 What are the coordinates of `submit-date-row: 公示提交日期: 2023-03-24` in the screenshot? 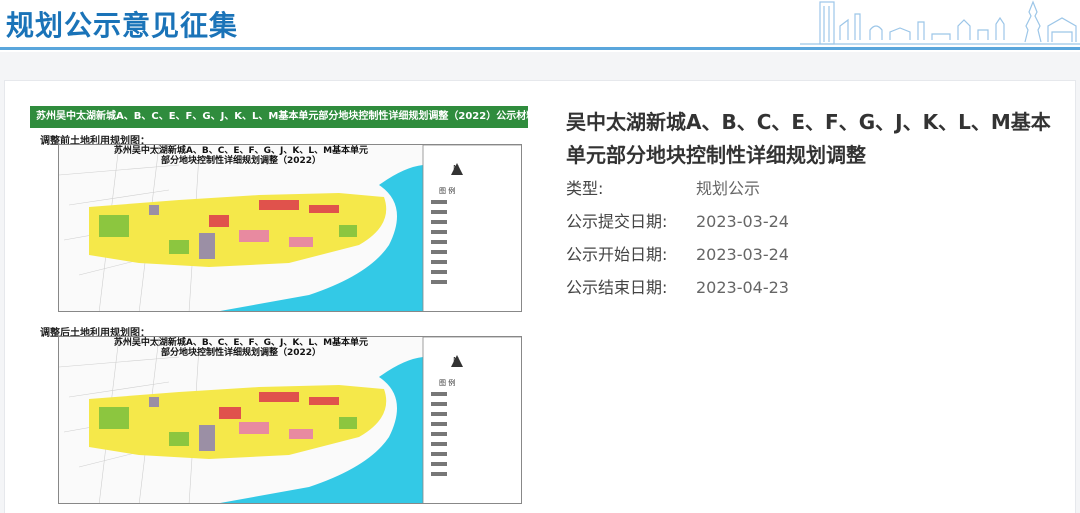 It's located at (811, 221).